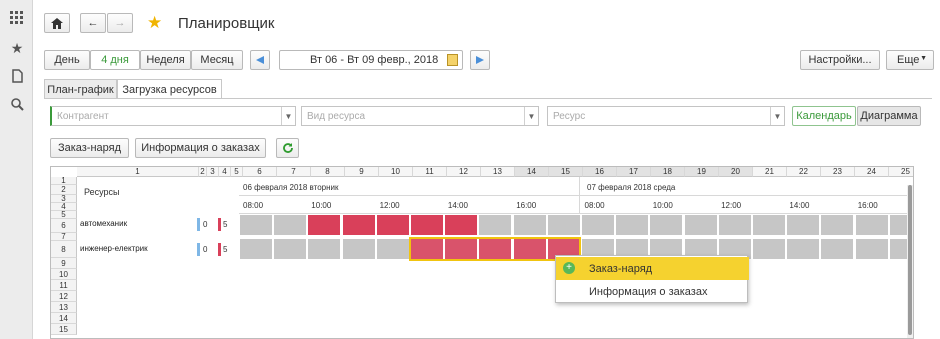  What do you see at coordinates (576, 213) in the screenshot?
I see `time-separator` at bounding box center [576, 213].